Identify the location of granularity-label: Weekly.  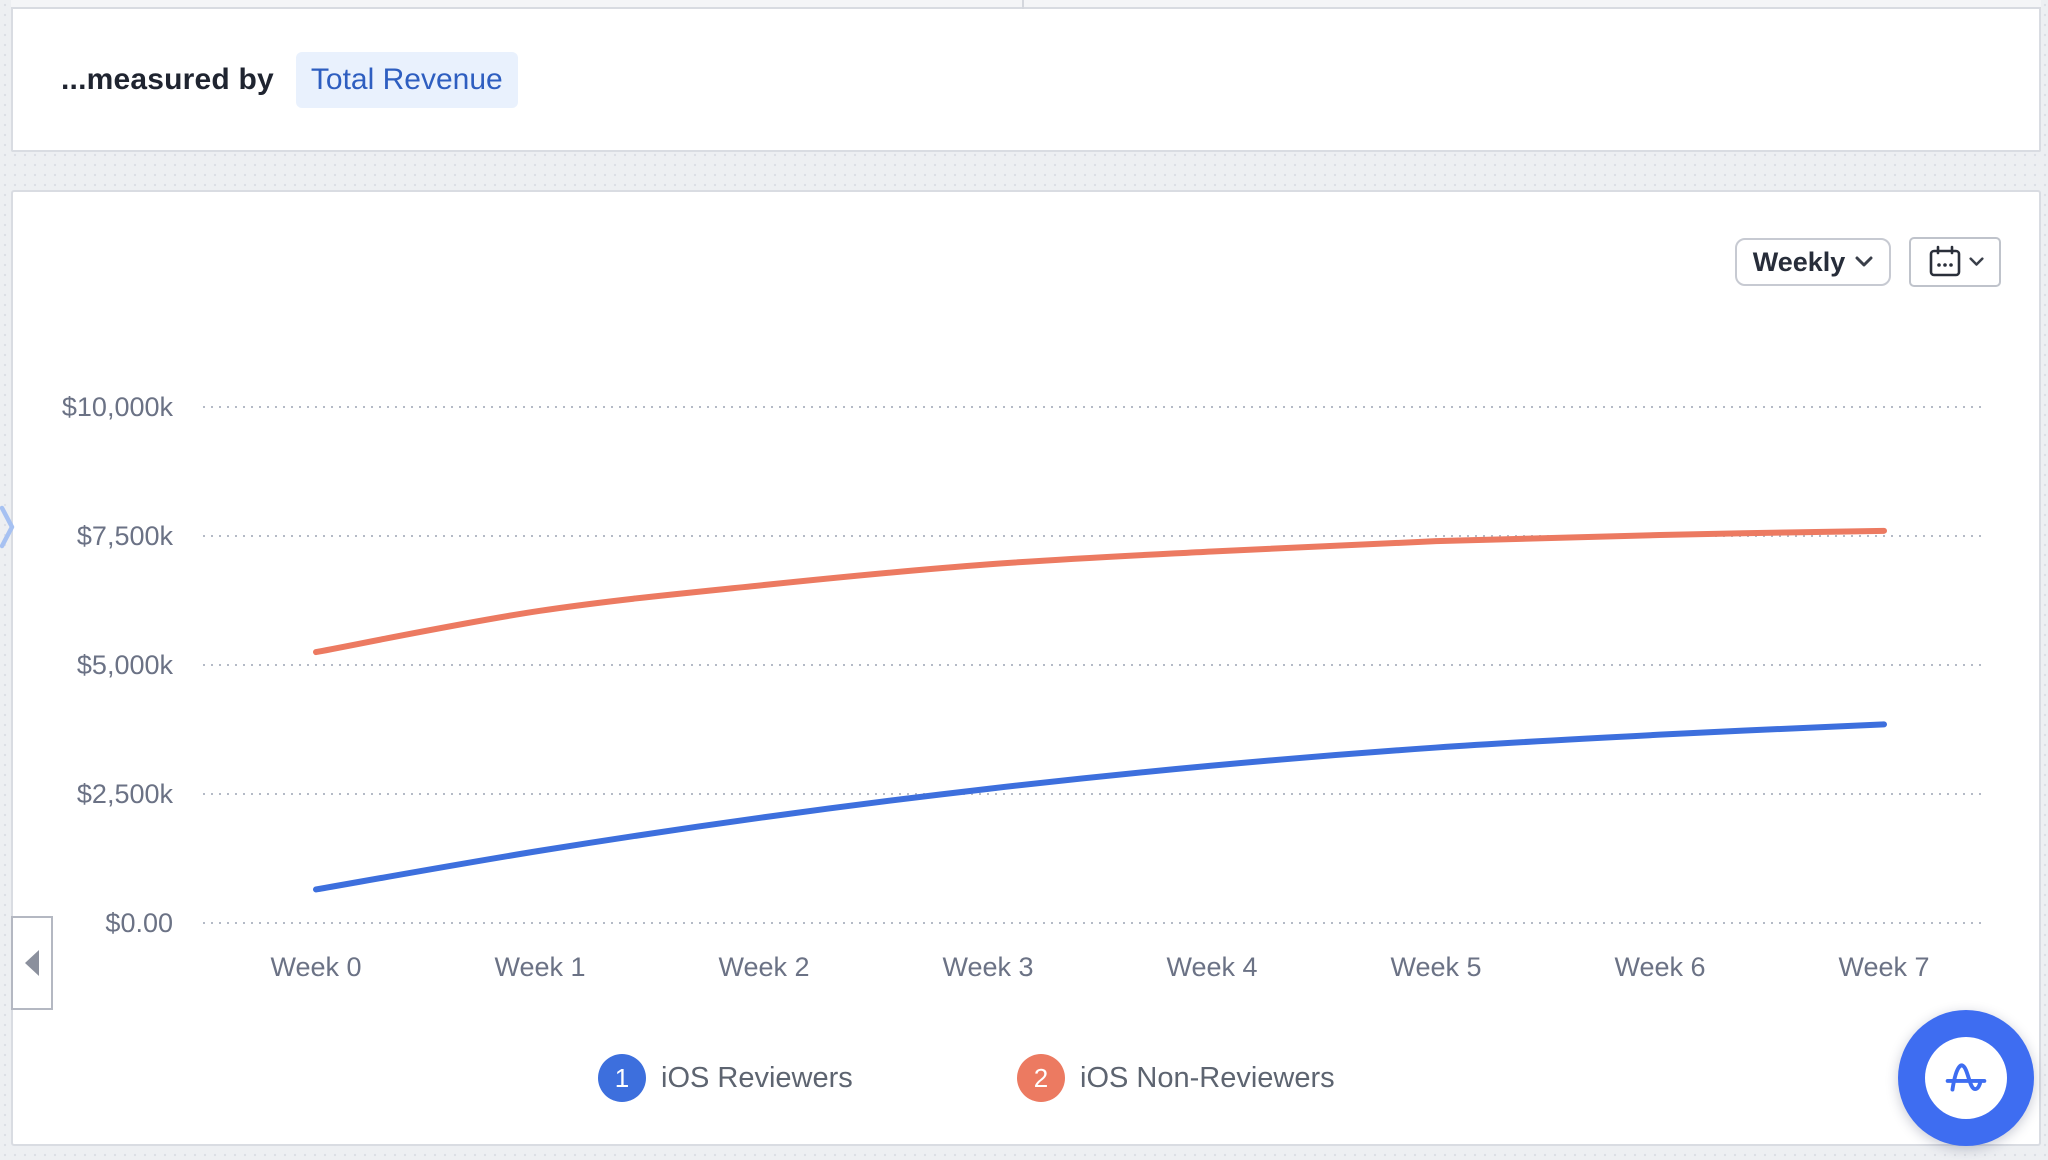
(1799, 261).